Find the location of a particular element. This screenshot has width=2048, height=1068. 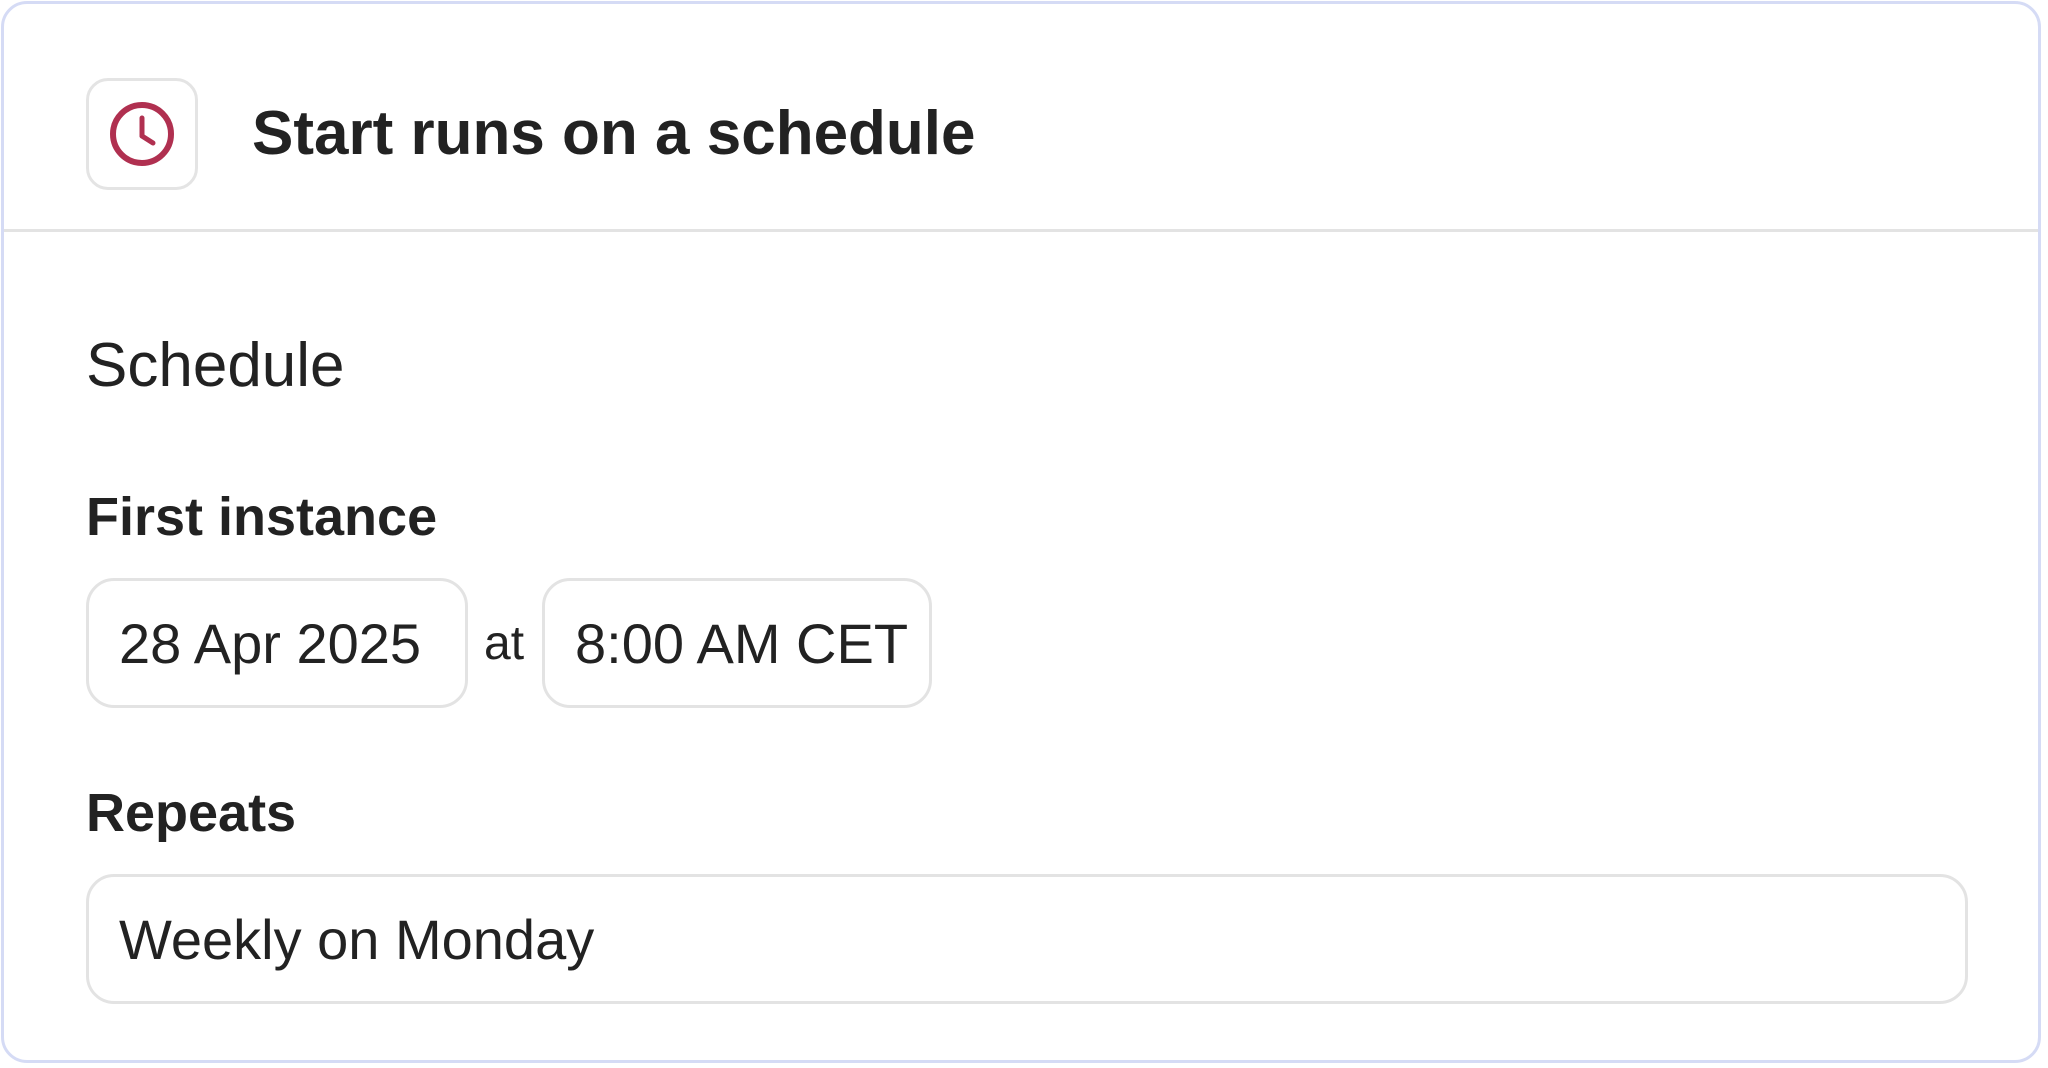

clock-icon-box is located at coordinates (142, 134).